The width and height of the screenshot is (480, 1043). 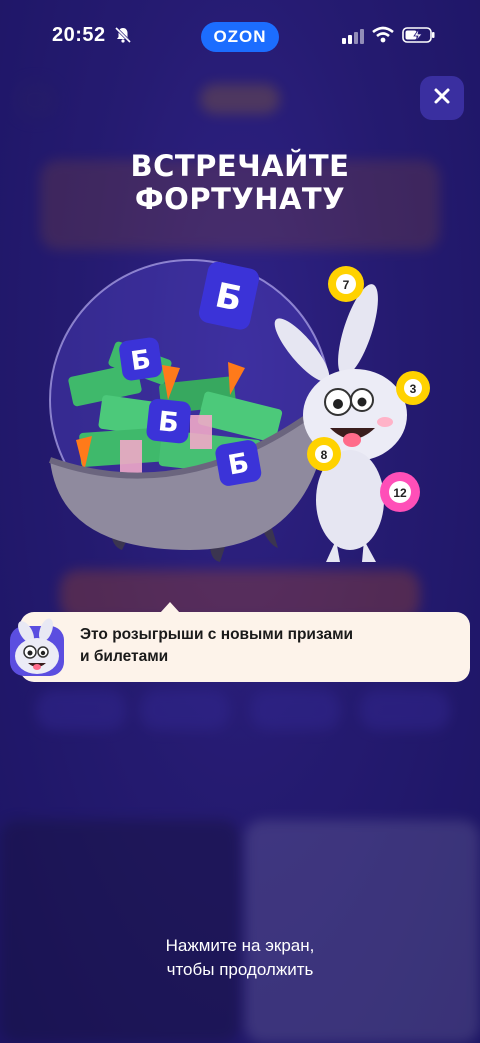 What do you see at coordinates (346, 285) in the screenshot?
I see `ball-number: 7` at bounding box center [346, 285].